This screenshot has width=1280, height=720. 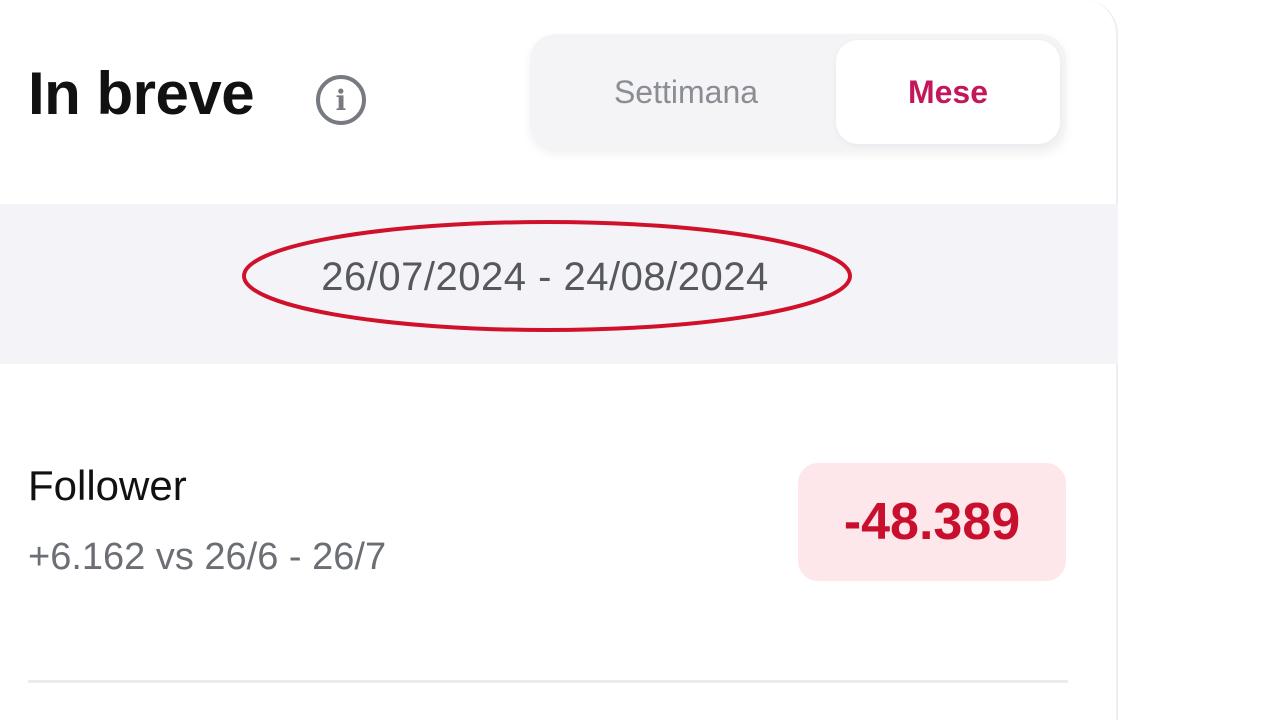 What do you see at coordinates (548, 681) in the screenshot?
I see `divider` at bounding box center [548, 681].